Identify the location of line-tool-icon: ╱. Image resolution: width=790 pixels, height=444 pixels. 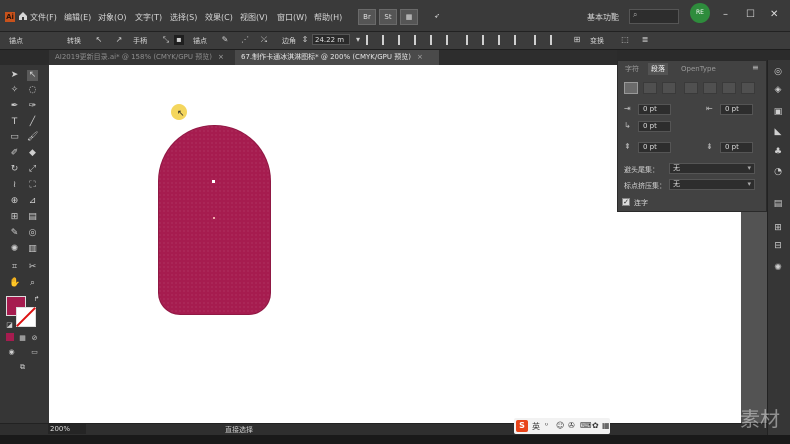
(32, 122).